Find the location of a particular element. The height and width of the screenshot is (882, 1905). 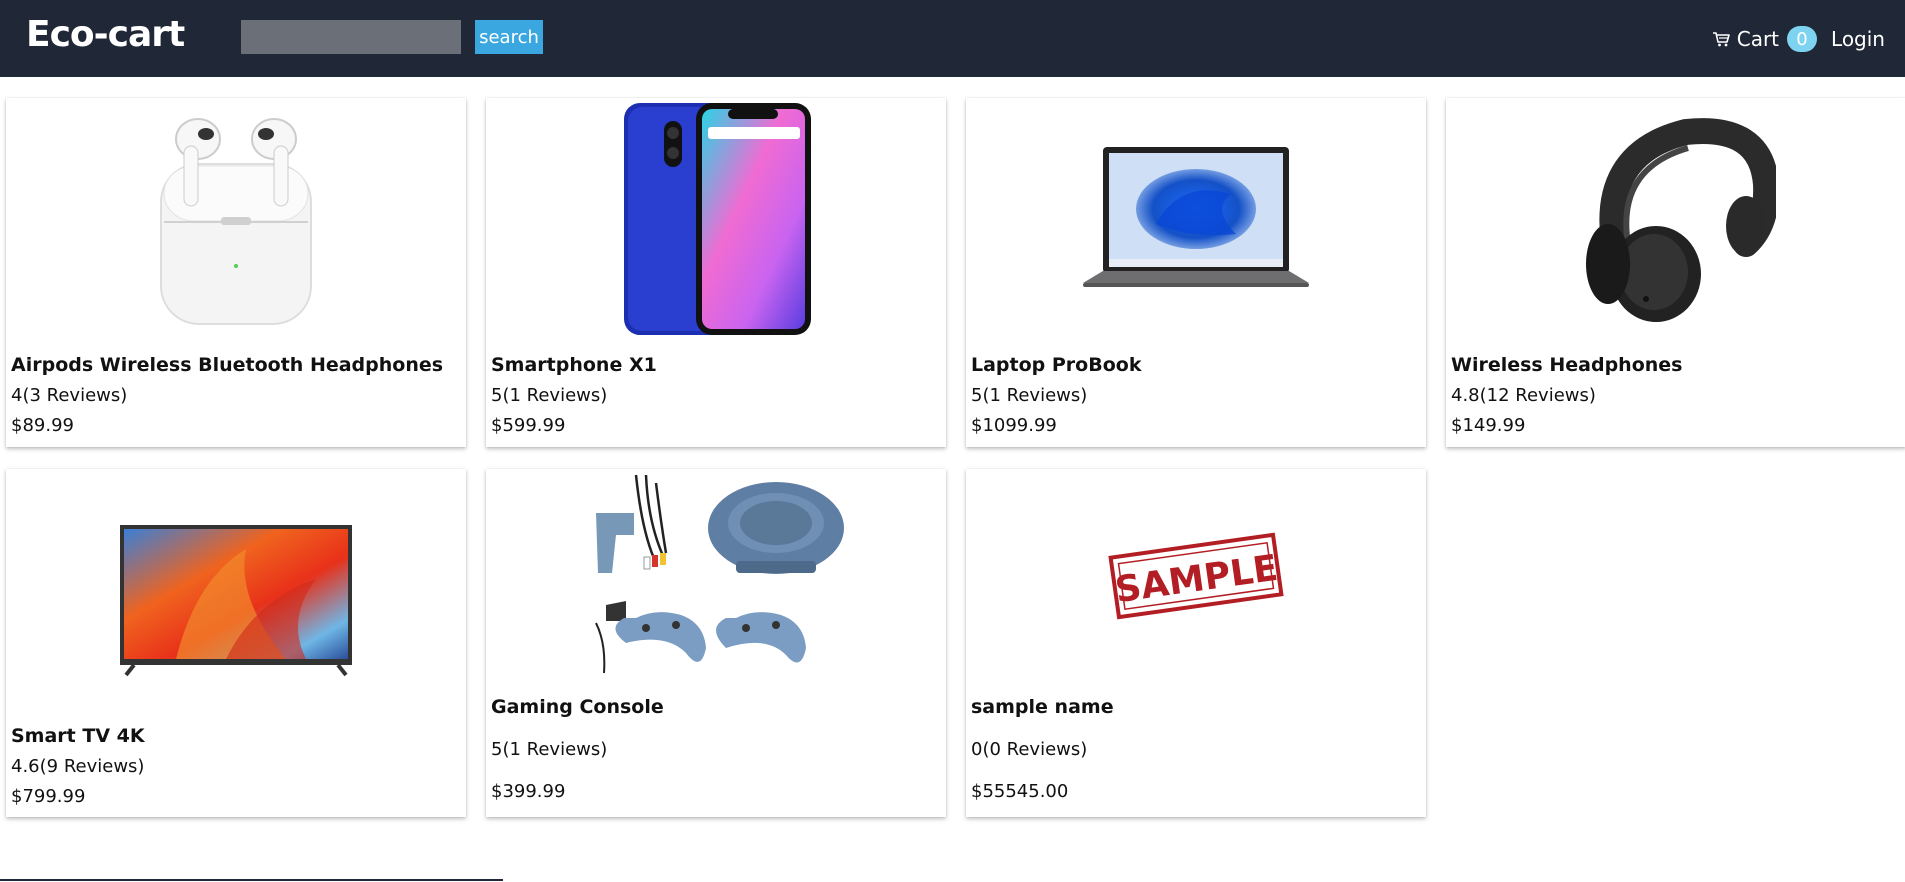

sample-stamp-image: SAMPLE is located at coordinates (1196, 576).